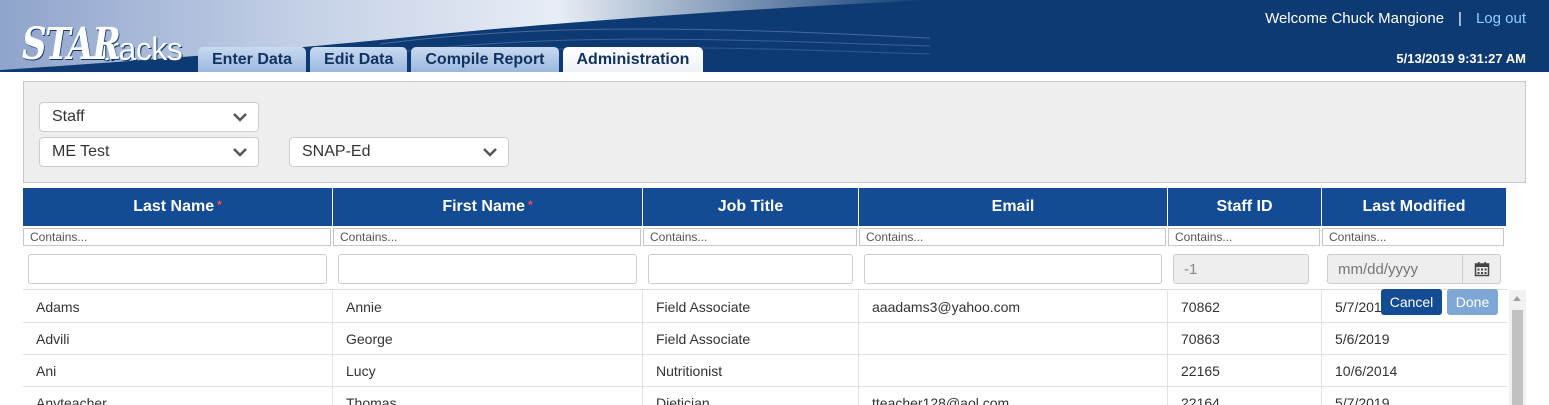 This screenshot has height=405, width=1549. I want to click on new-last-name-cell, so click(178, 270).